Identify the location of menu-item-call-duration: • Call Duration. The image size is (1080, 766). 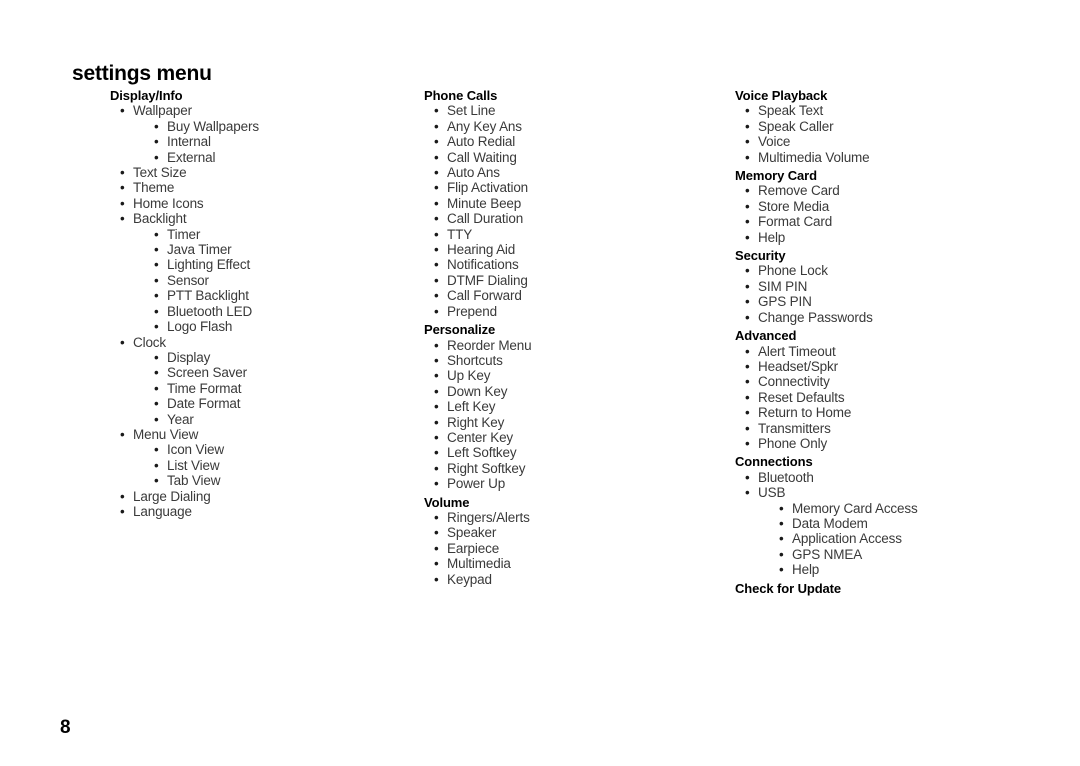
(579, 218).